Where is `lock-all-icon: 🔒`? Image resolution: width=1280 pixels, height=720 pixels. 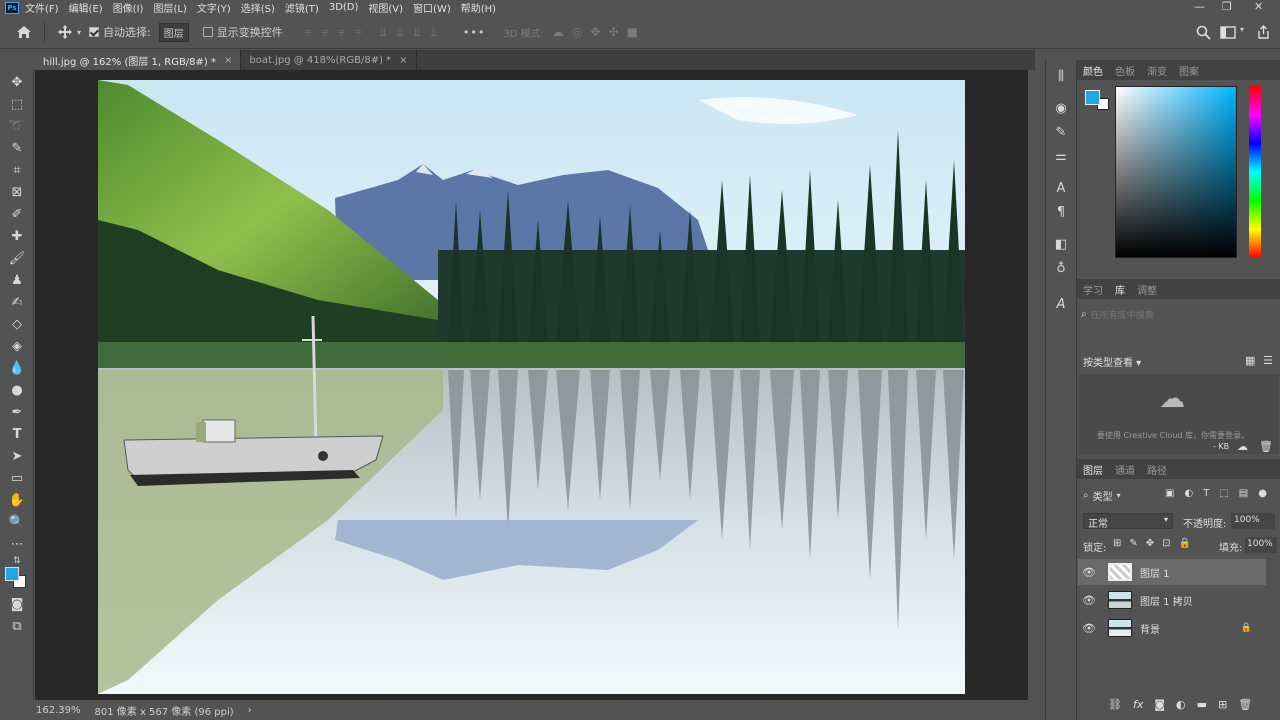 lock-all-icon: 🔒 is located at coordinates (1185, 543).